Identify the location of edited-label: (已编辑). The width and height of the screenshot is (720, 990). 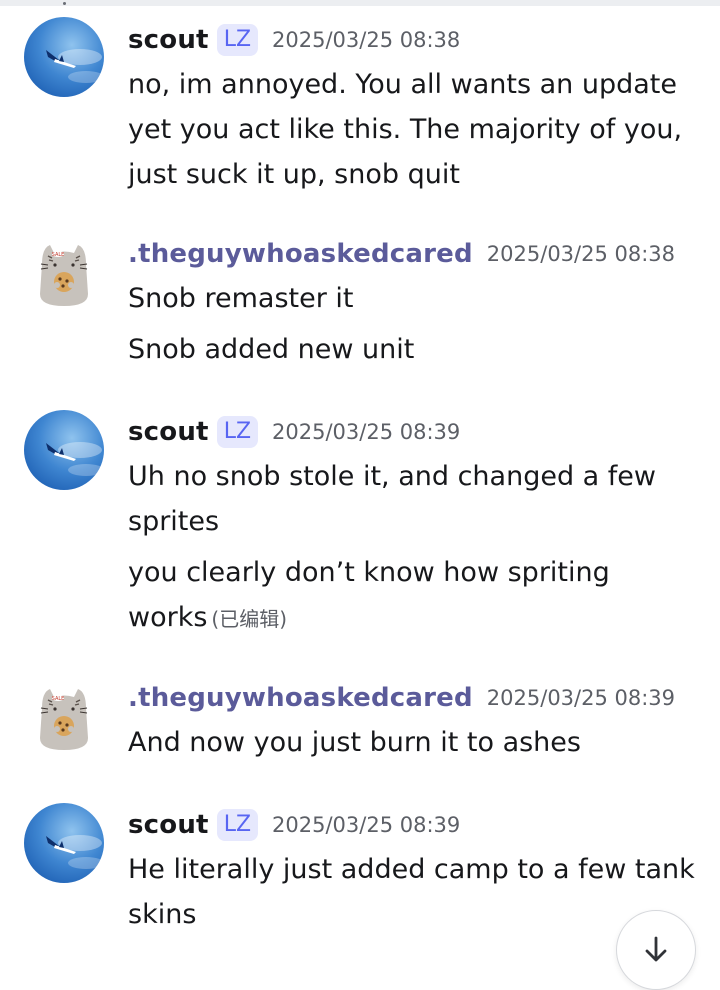
(249, 619).